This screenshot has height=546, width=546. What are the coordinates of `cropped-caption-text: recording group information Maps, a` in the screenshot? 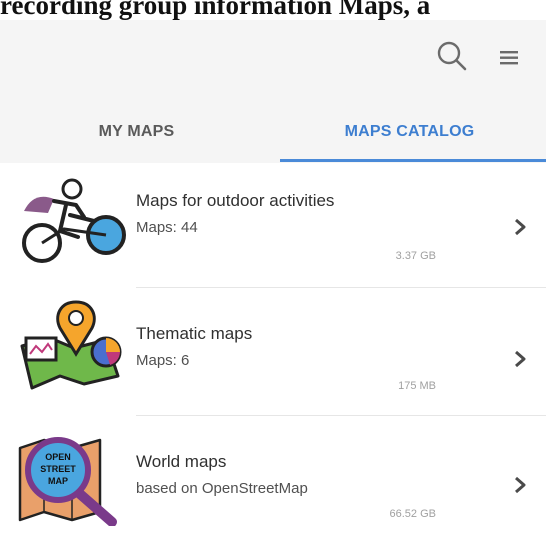 It's located at (215, 10).